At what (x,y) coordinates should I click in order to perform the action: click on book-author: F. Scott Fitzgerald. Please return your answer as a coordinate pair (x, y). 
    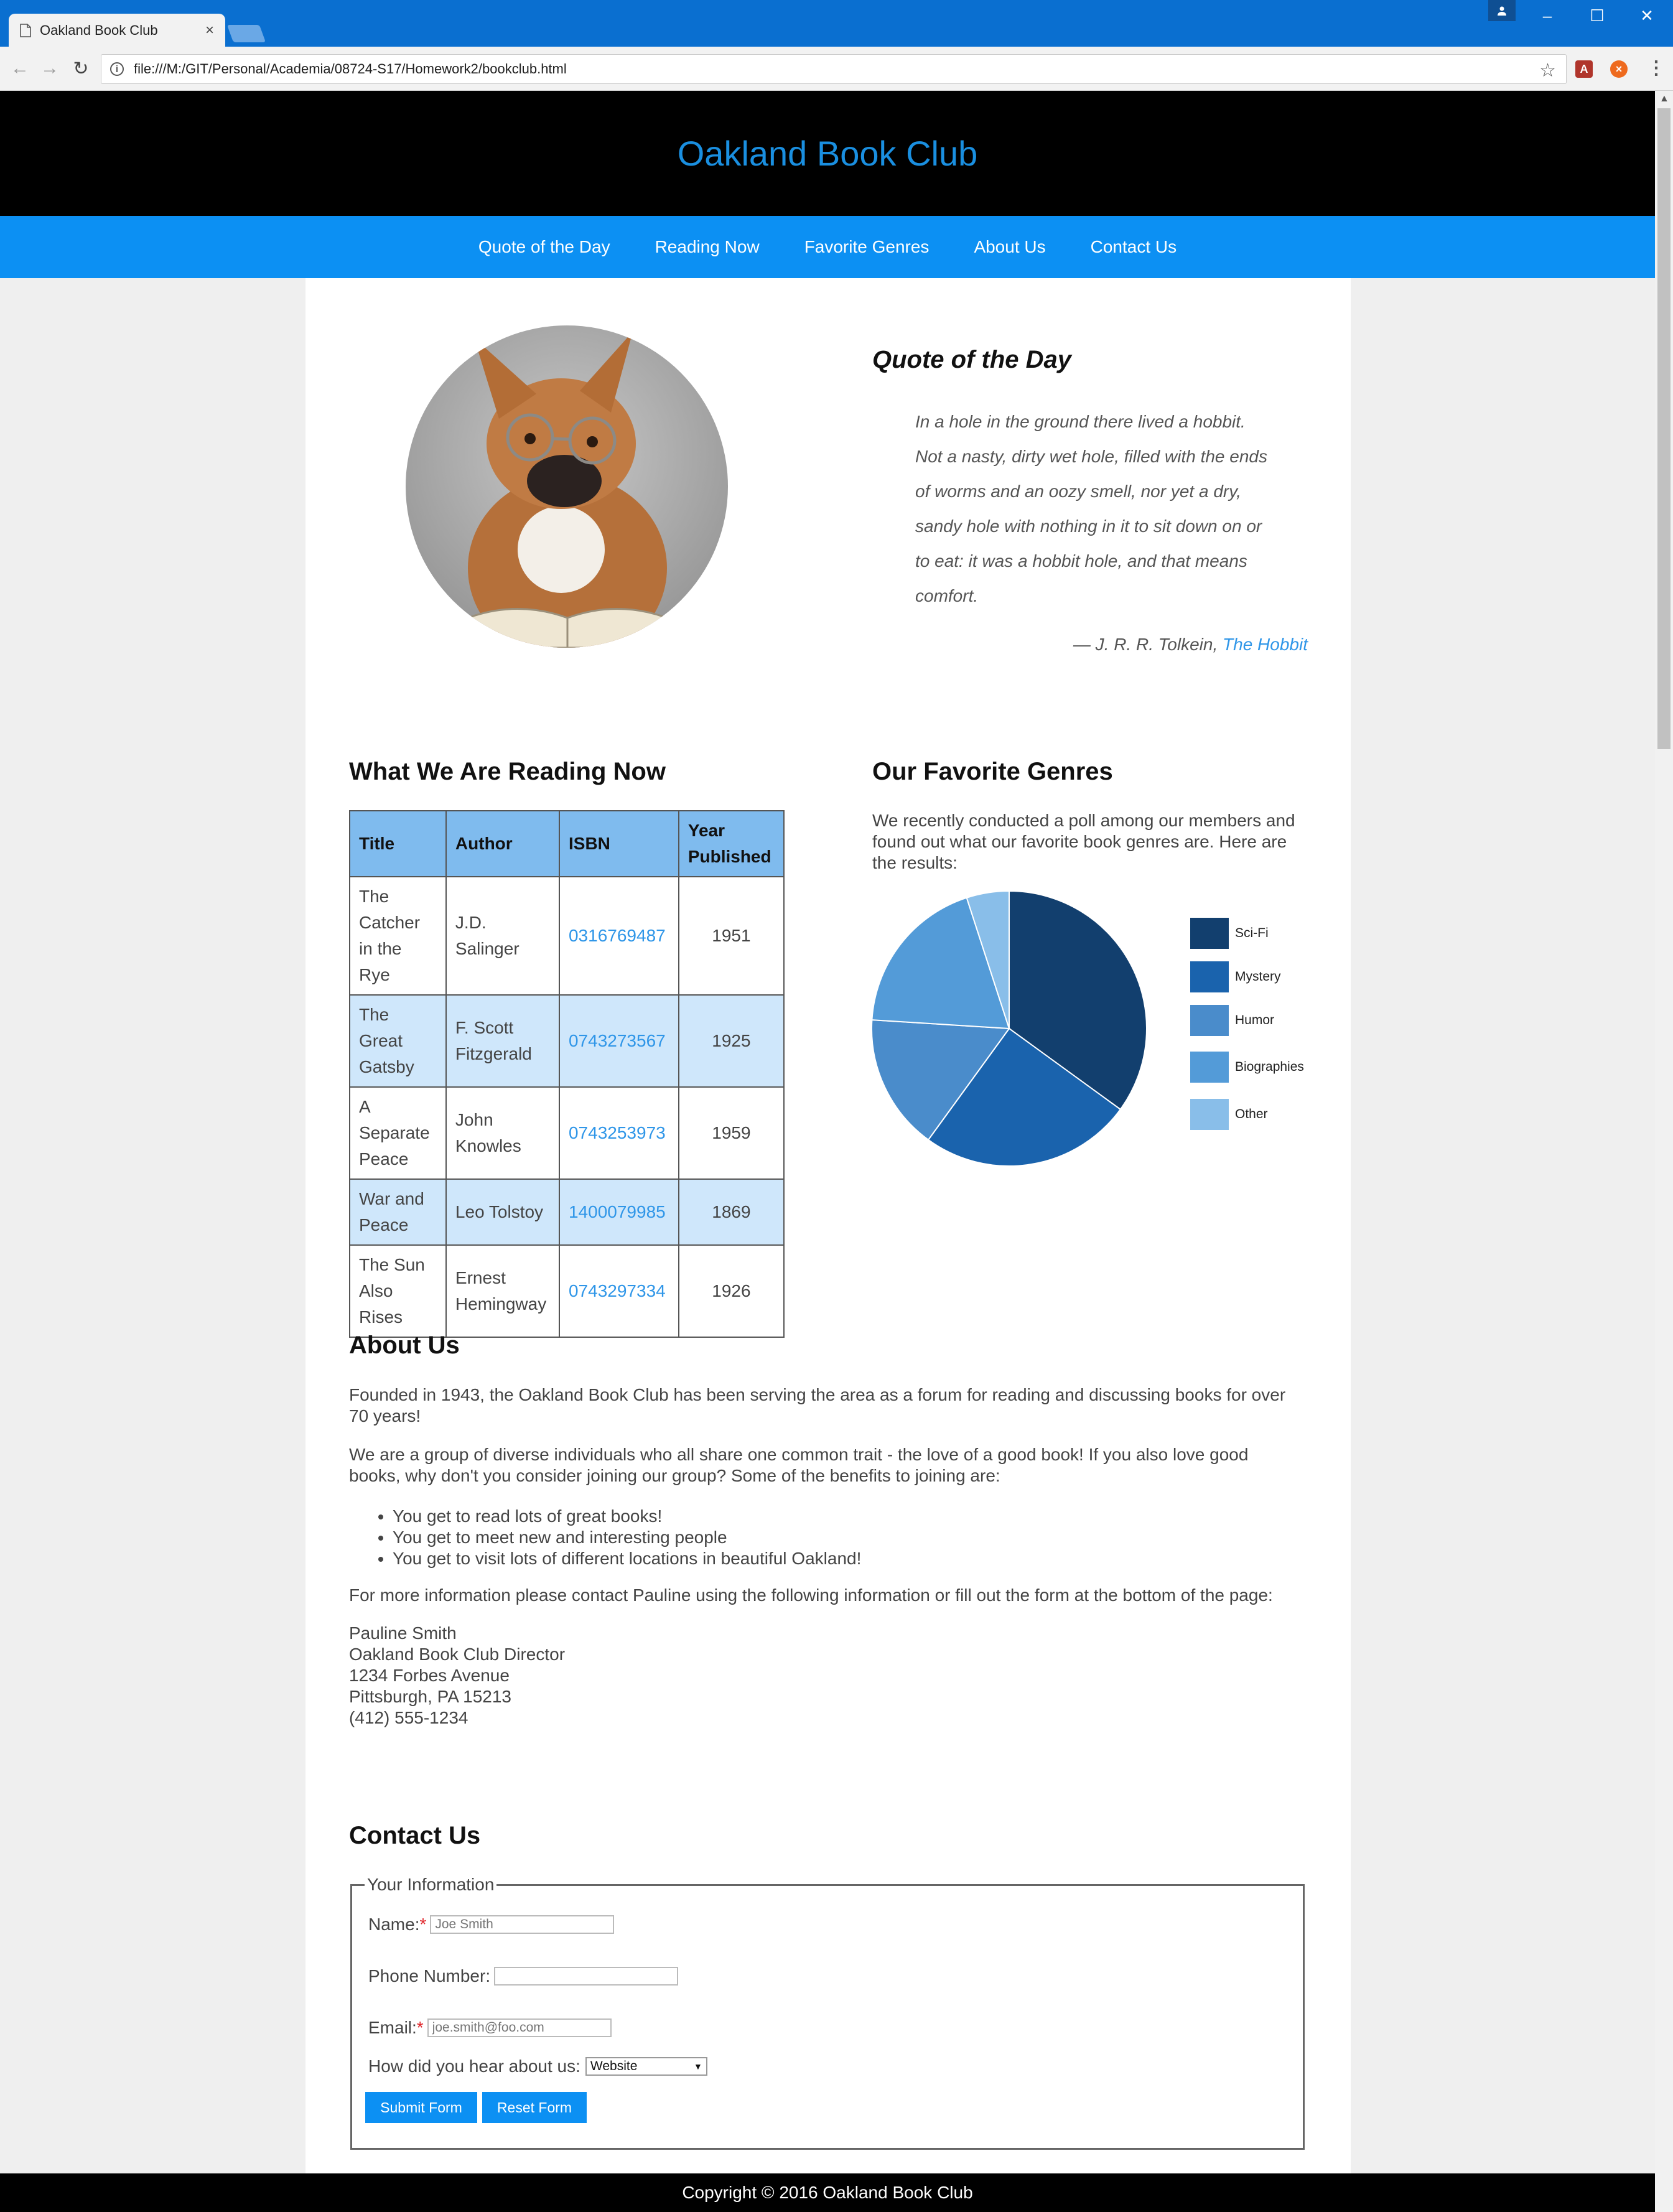
    Looking at the image, I should click on (503, 1041).